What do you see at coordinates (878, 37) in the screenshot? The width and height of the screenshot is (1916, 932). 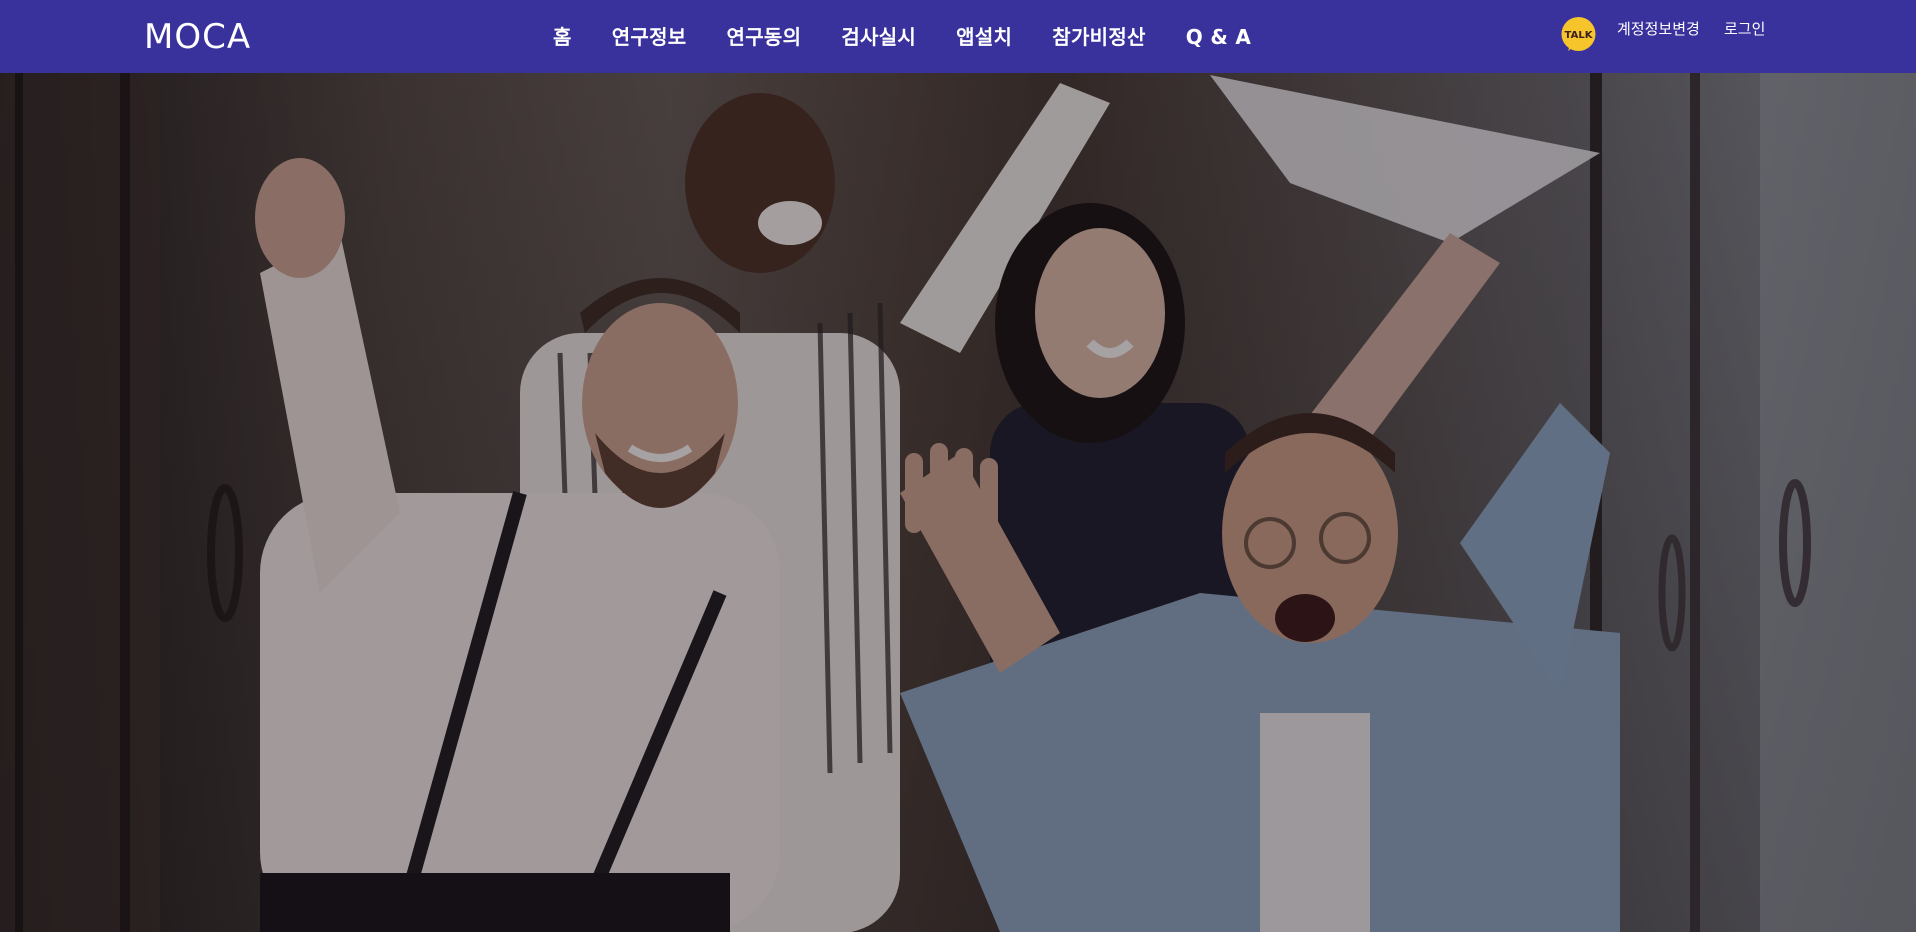 I see `nav-item-test: 검사실시` at bounding box center [878, 37].